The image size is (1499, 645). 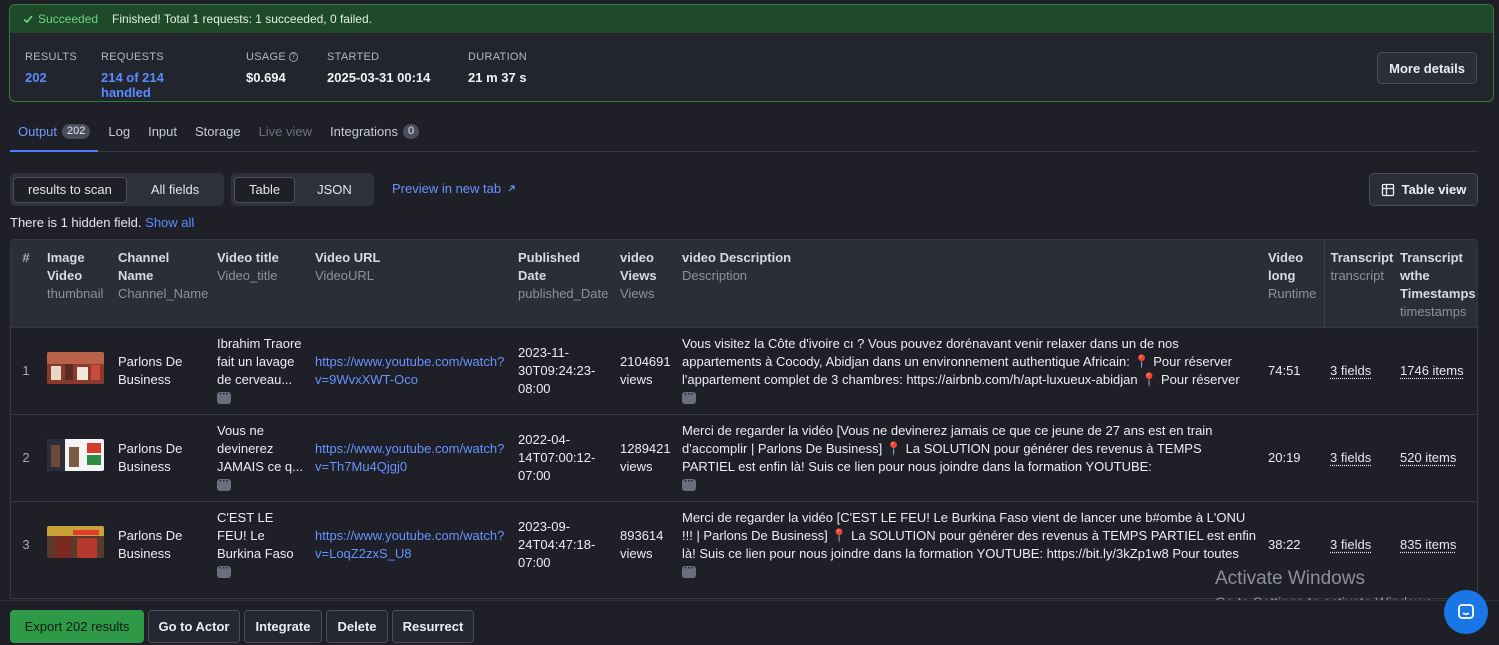 What do you see at coordinates (54, 132) in the screenshot?
I see `tab-output: Output 202` at bounding box center [54, 132].